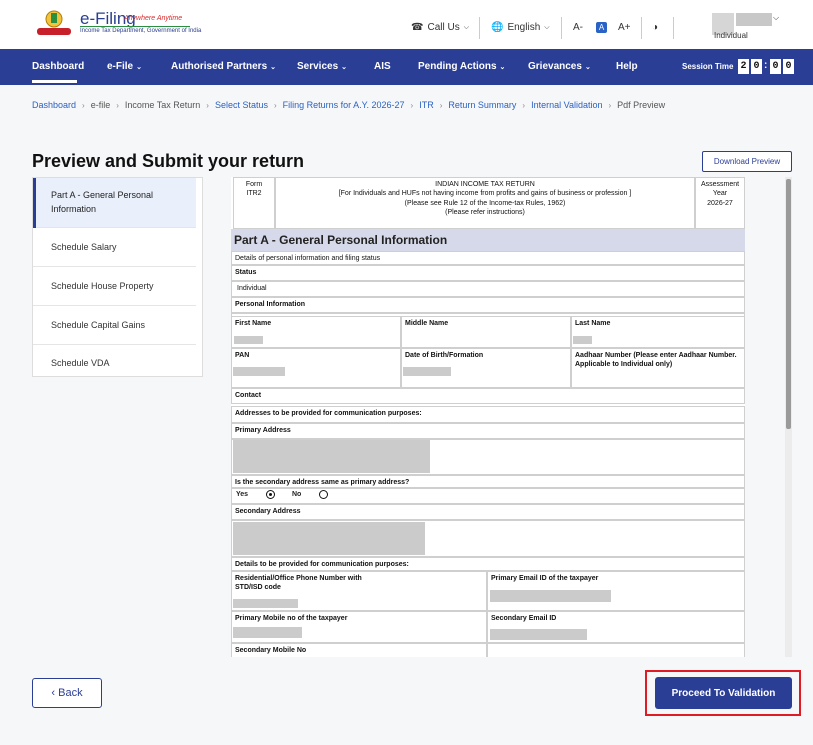  What do you see at coordinates (114, 360) in the screenshot?
I see `schedule-item-vda: Schedule VDA` at bounding box center [114, 360].